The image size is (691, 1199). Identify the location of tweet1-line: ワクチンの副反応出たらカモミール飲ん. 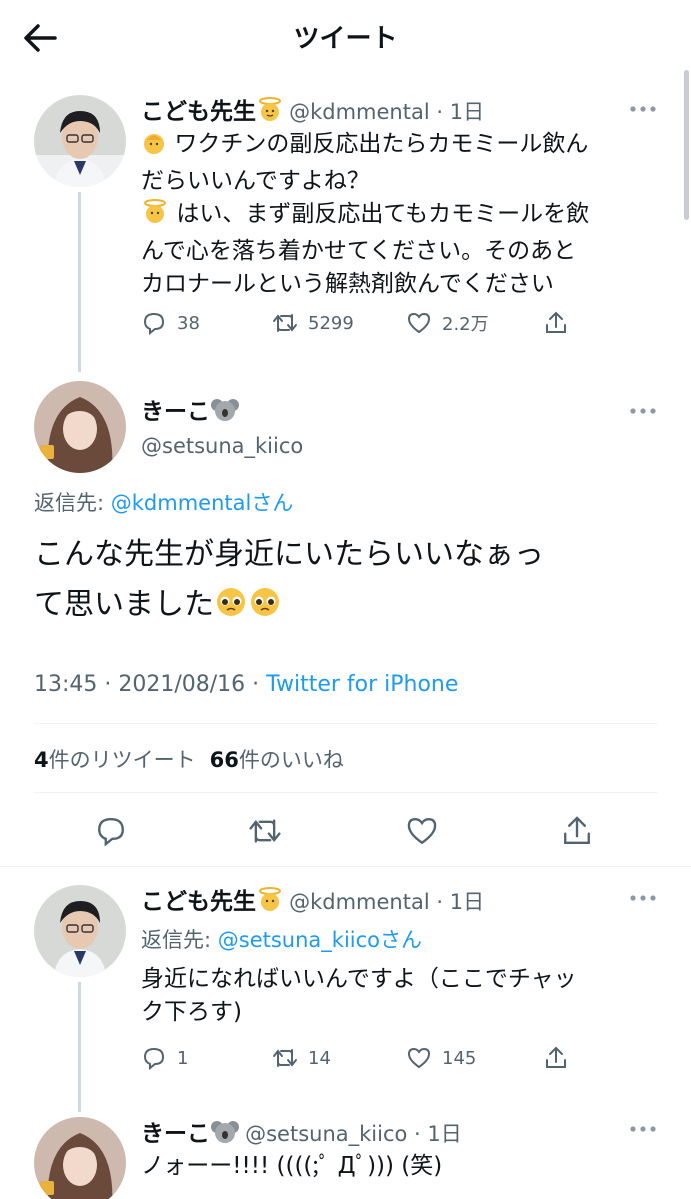
(381, 144).